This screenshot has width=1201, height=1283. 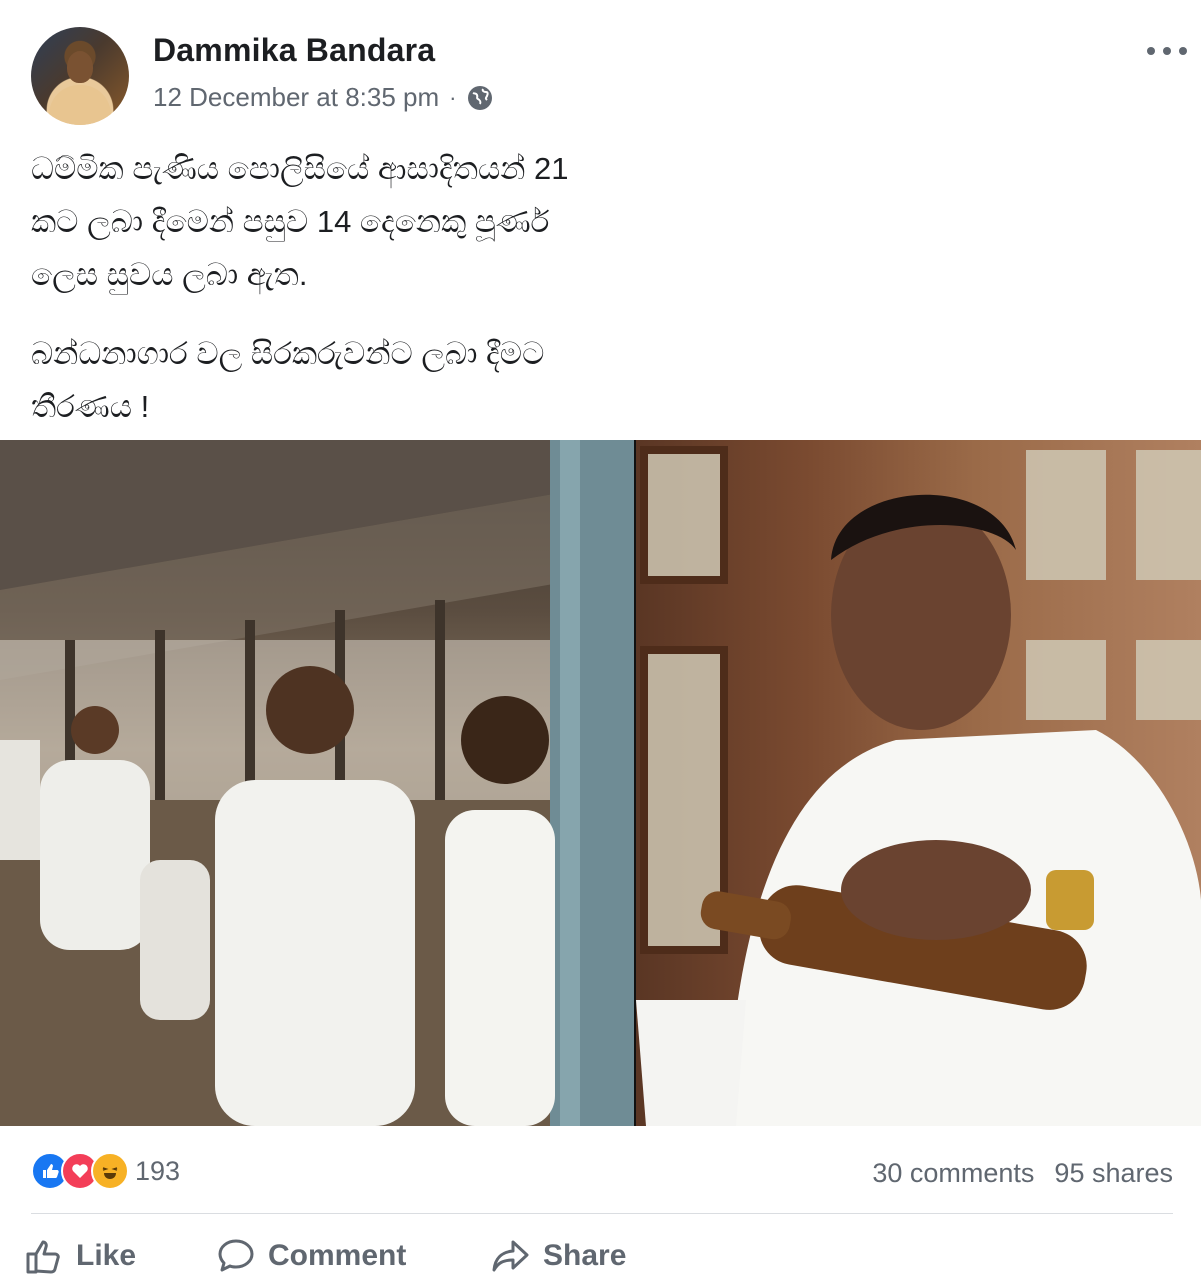 I want to click on post-header: Dammika Bandara 12 December at 8:35 pm ·, so click(x=600, y=65).